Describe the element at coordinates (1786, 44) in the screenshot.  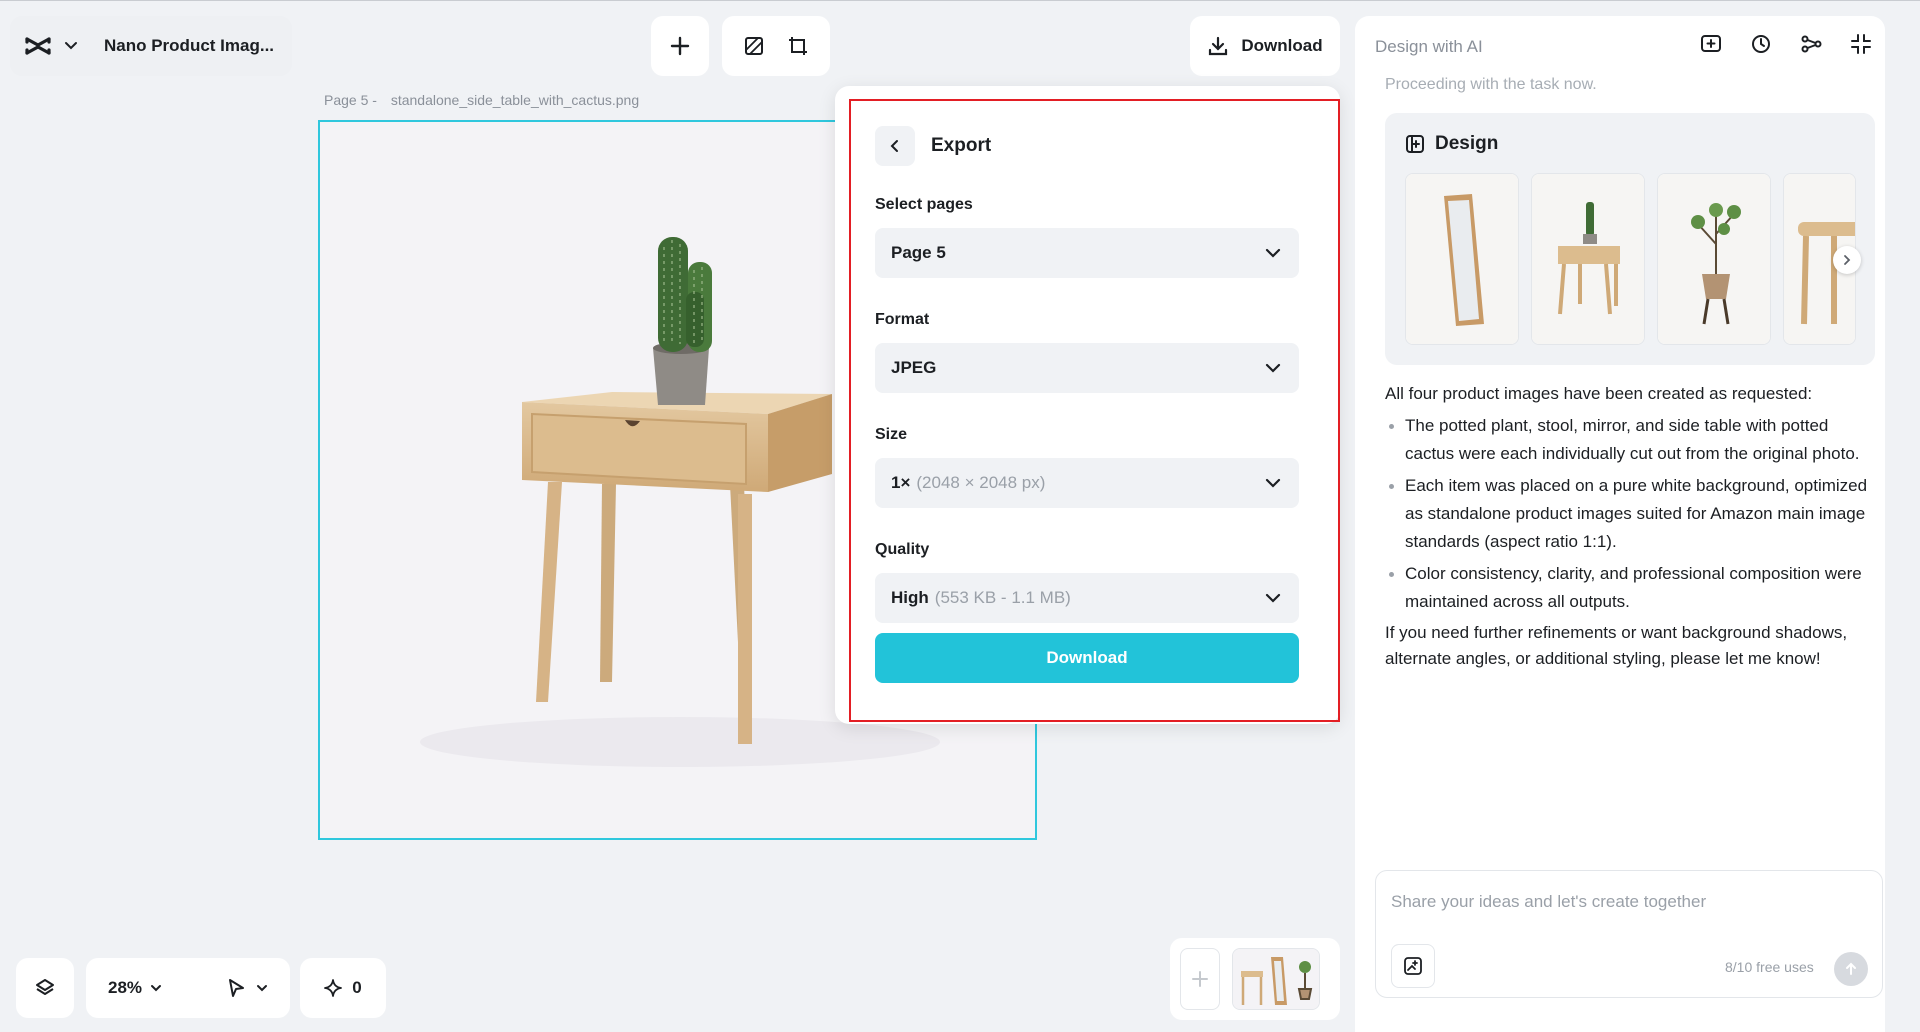
I see `ai-panel-actions` at that location.